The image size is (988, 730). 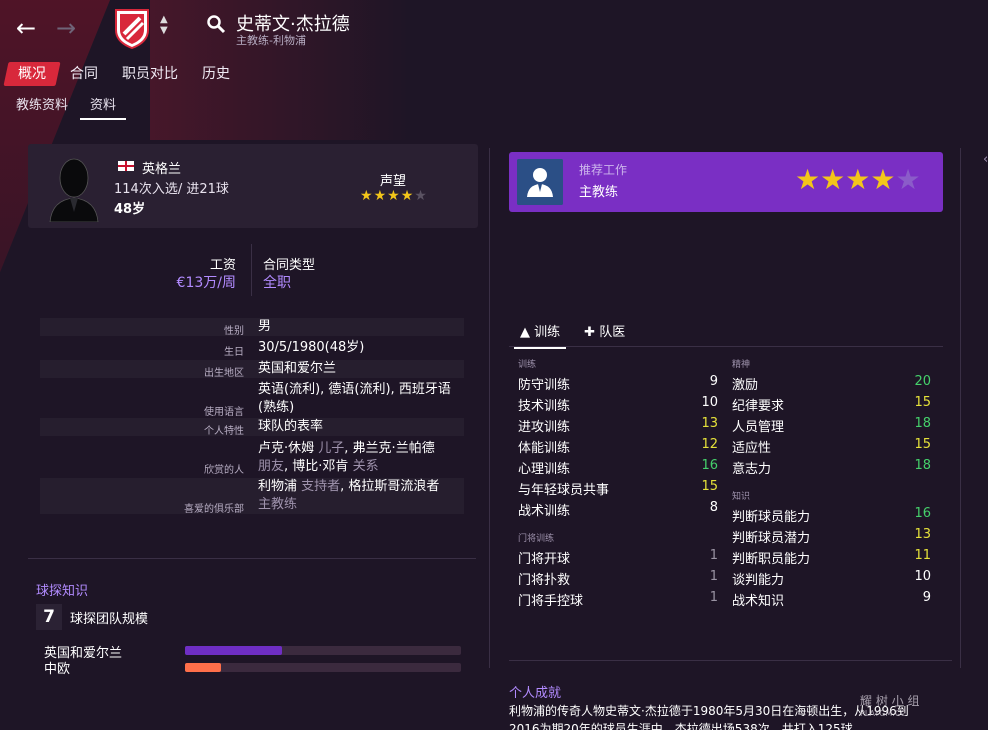 What do you see at coordinates (922, 534) in the screenshot?
I see `attribute-value: 13` at bounding box center [922, 534].